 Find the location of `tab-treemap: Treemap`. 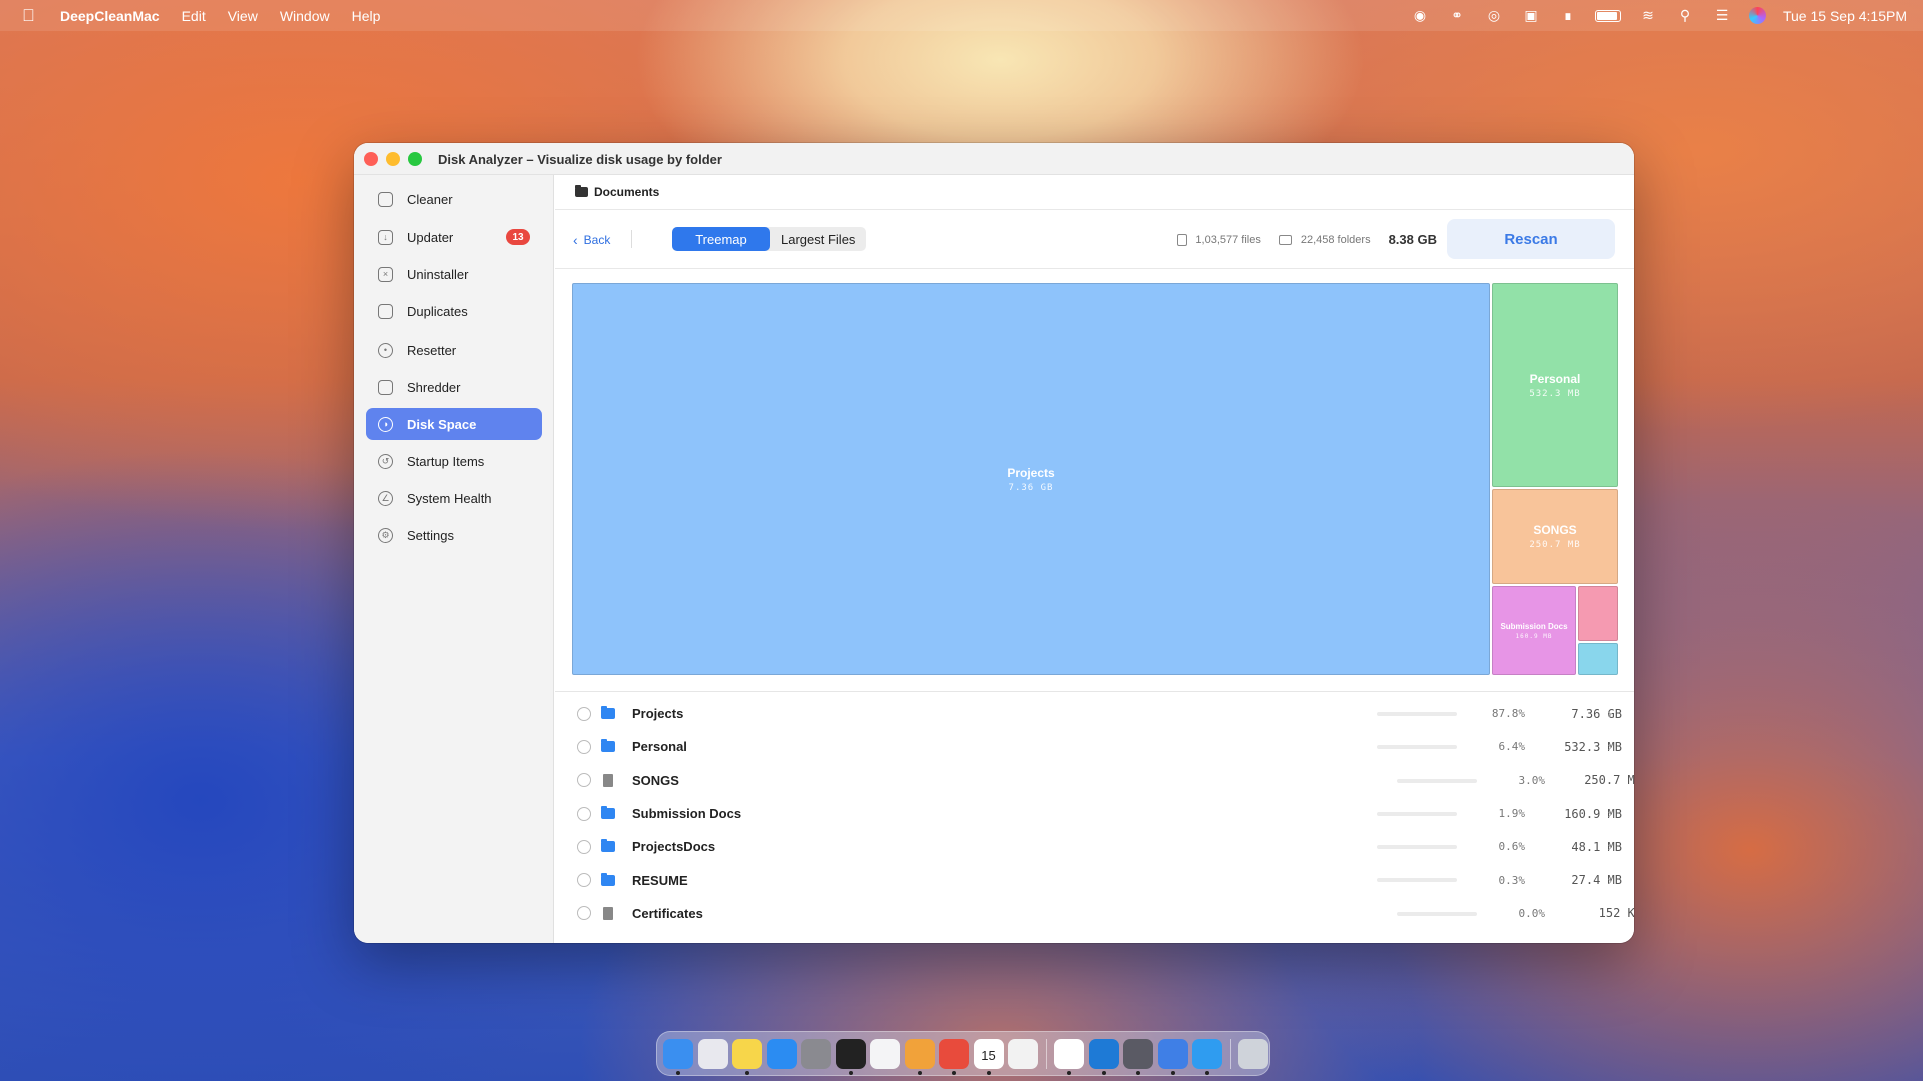

tab-treemap: Treemap is located at coordinates (721, 239).